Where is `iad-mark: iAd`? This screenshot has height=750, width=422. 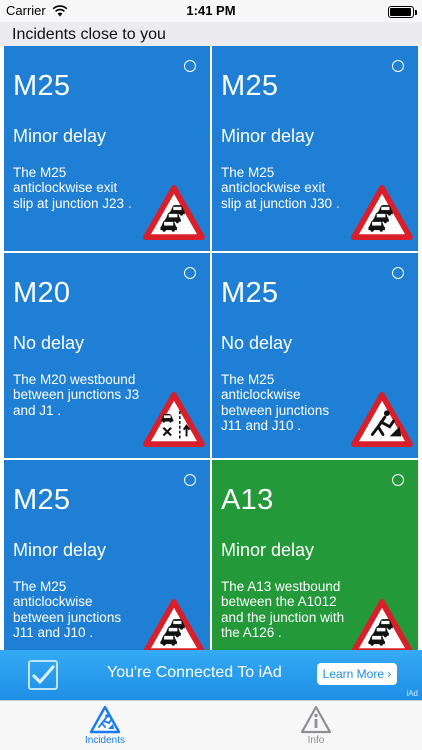 iad-mark: iAd is located at coordinates (412, 693).